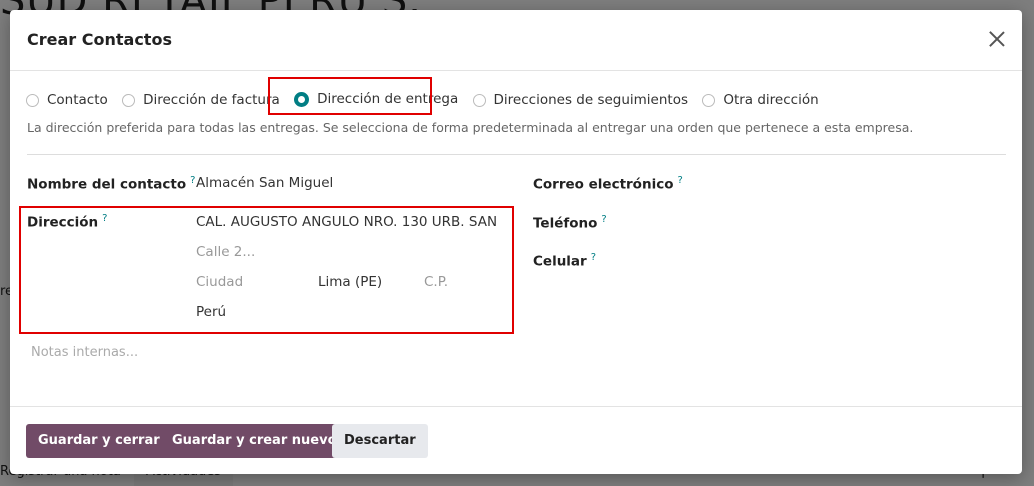  Describe the element at coordinates (591, 100) in the screenshot. I see `radio-label: Direcciones de seguimientos` at that location.